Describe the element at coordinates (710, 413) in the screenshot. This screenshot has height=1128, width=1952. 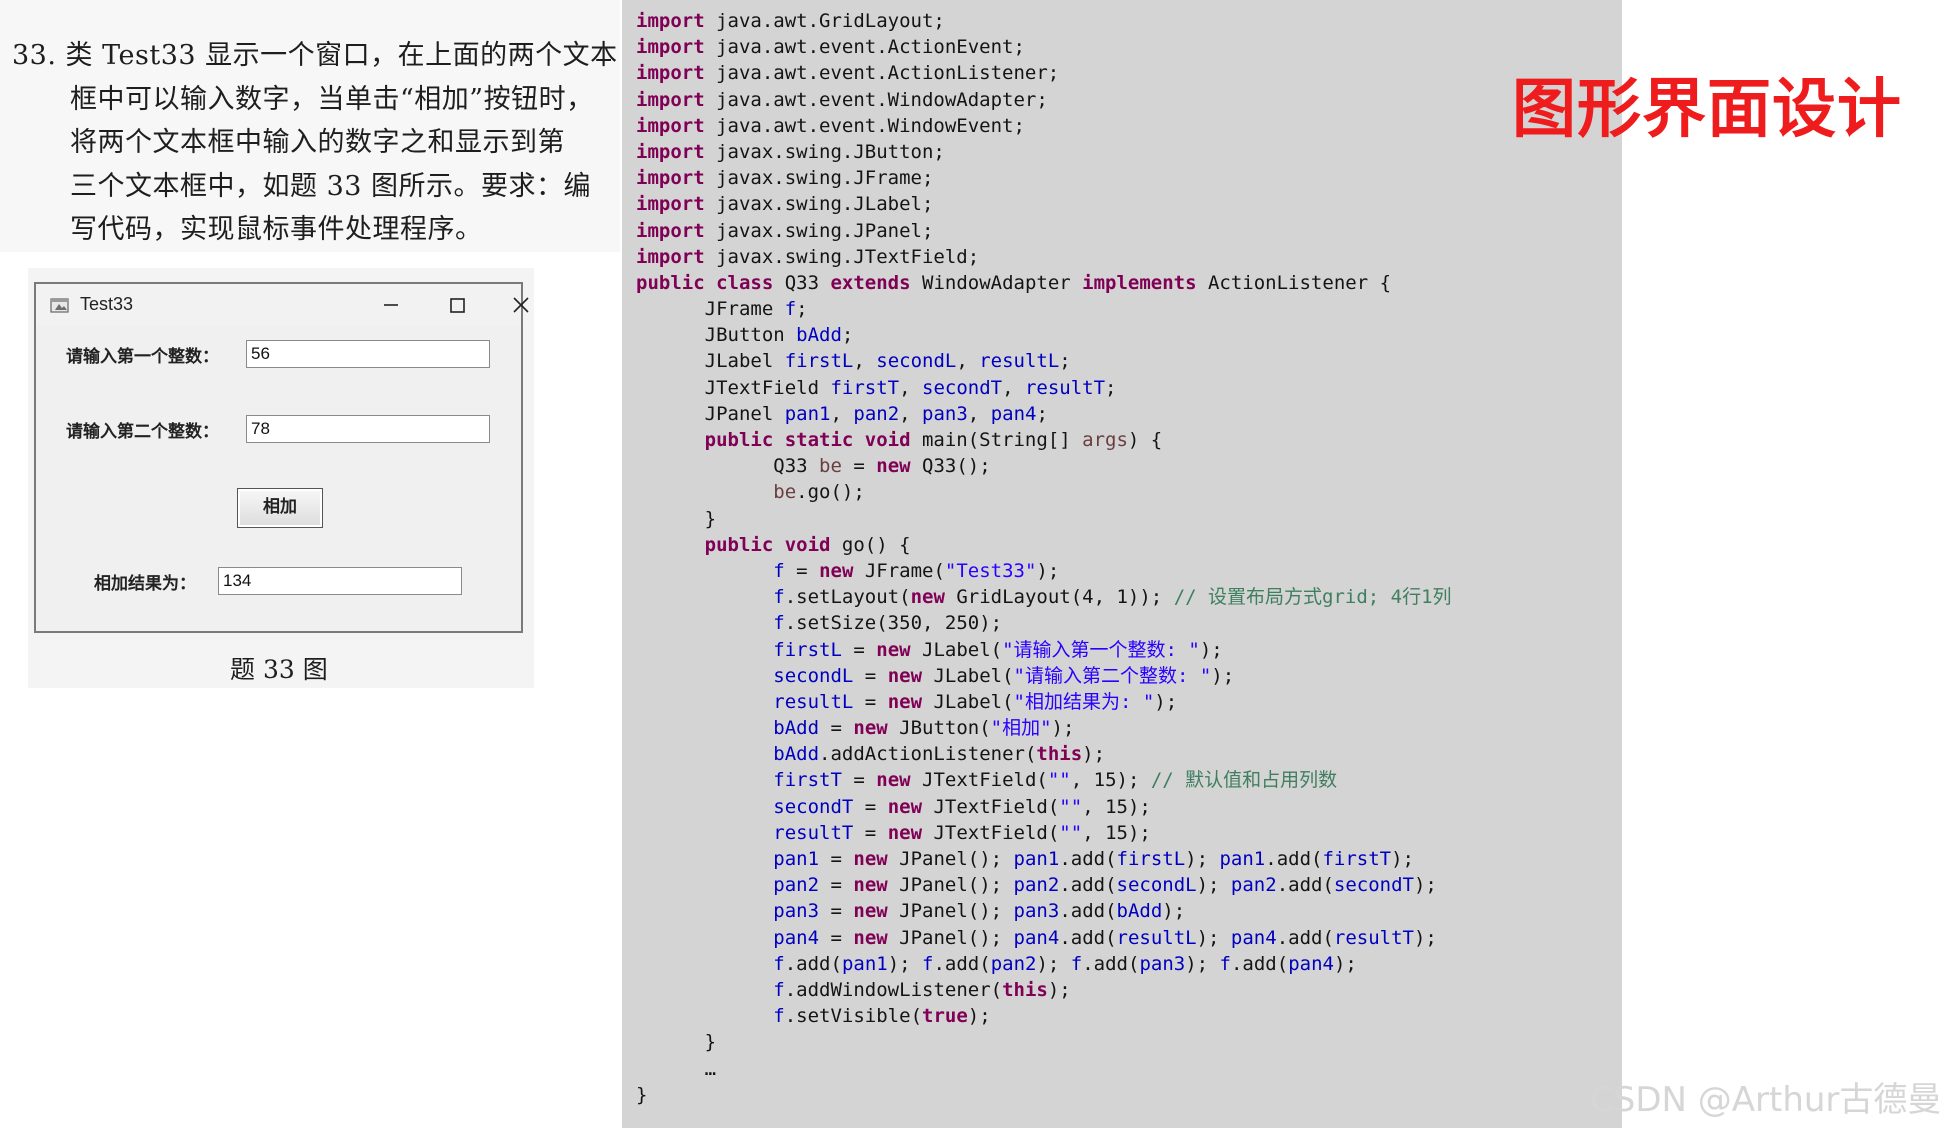
I see `code-token: JPanel` at that location.